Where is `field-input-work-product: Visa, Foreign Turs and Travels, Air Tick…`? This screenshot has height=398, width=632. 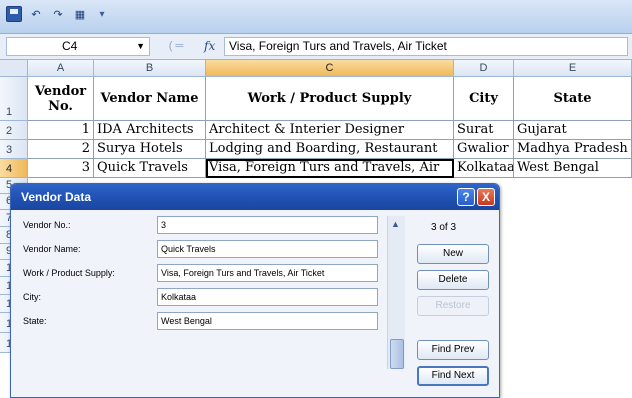 field-input-work-product: Visa, Foreign Turs and Travels, Air Tick… is located at coordinates (267, 273).